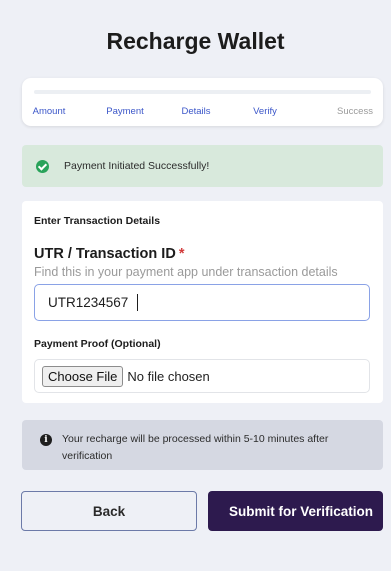 The height and width of the screenshot is (571, 391). Describe the element at coordinates (202, 102) in the screenshot. I see `progress-stepper: Amount Payment Details Verify Success` at that location.